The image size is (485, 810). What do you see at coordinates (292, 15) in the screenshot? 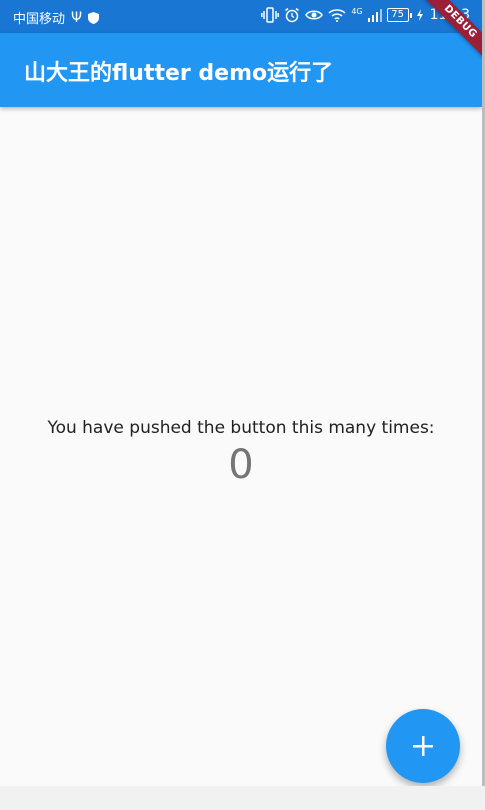
I see `alarm-icon` at bounding box center [292, 15].